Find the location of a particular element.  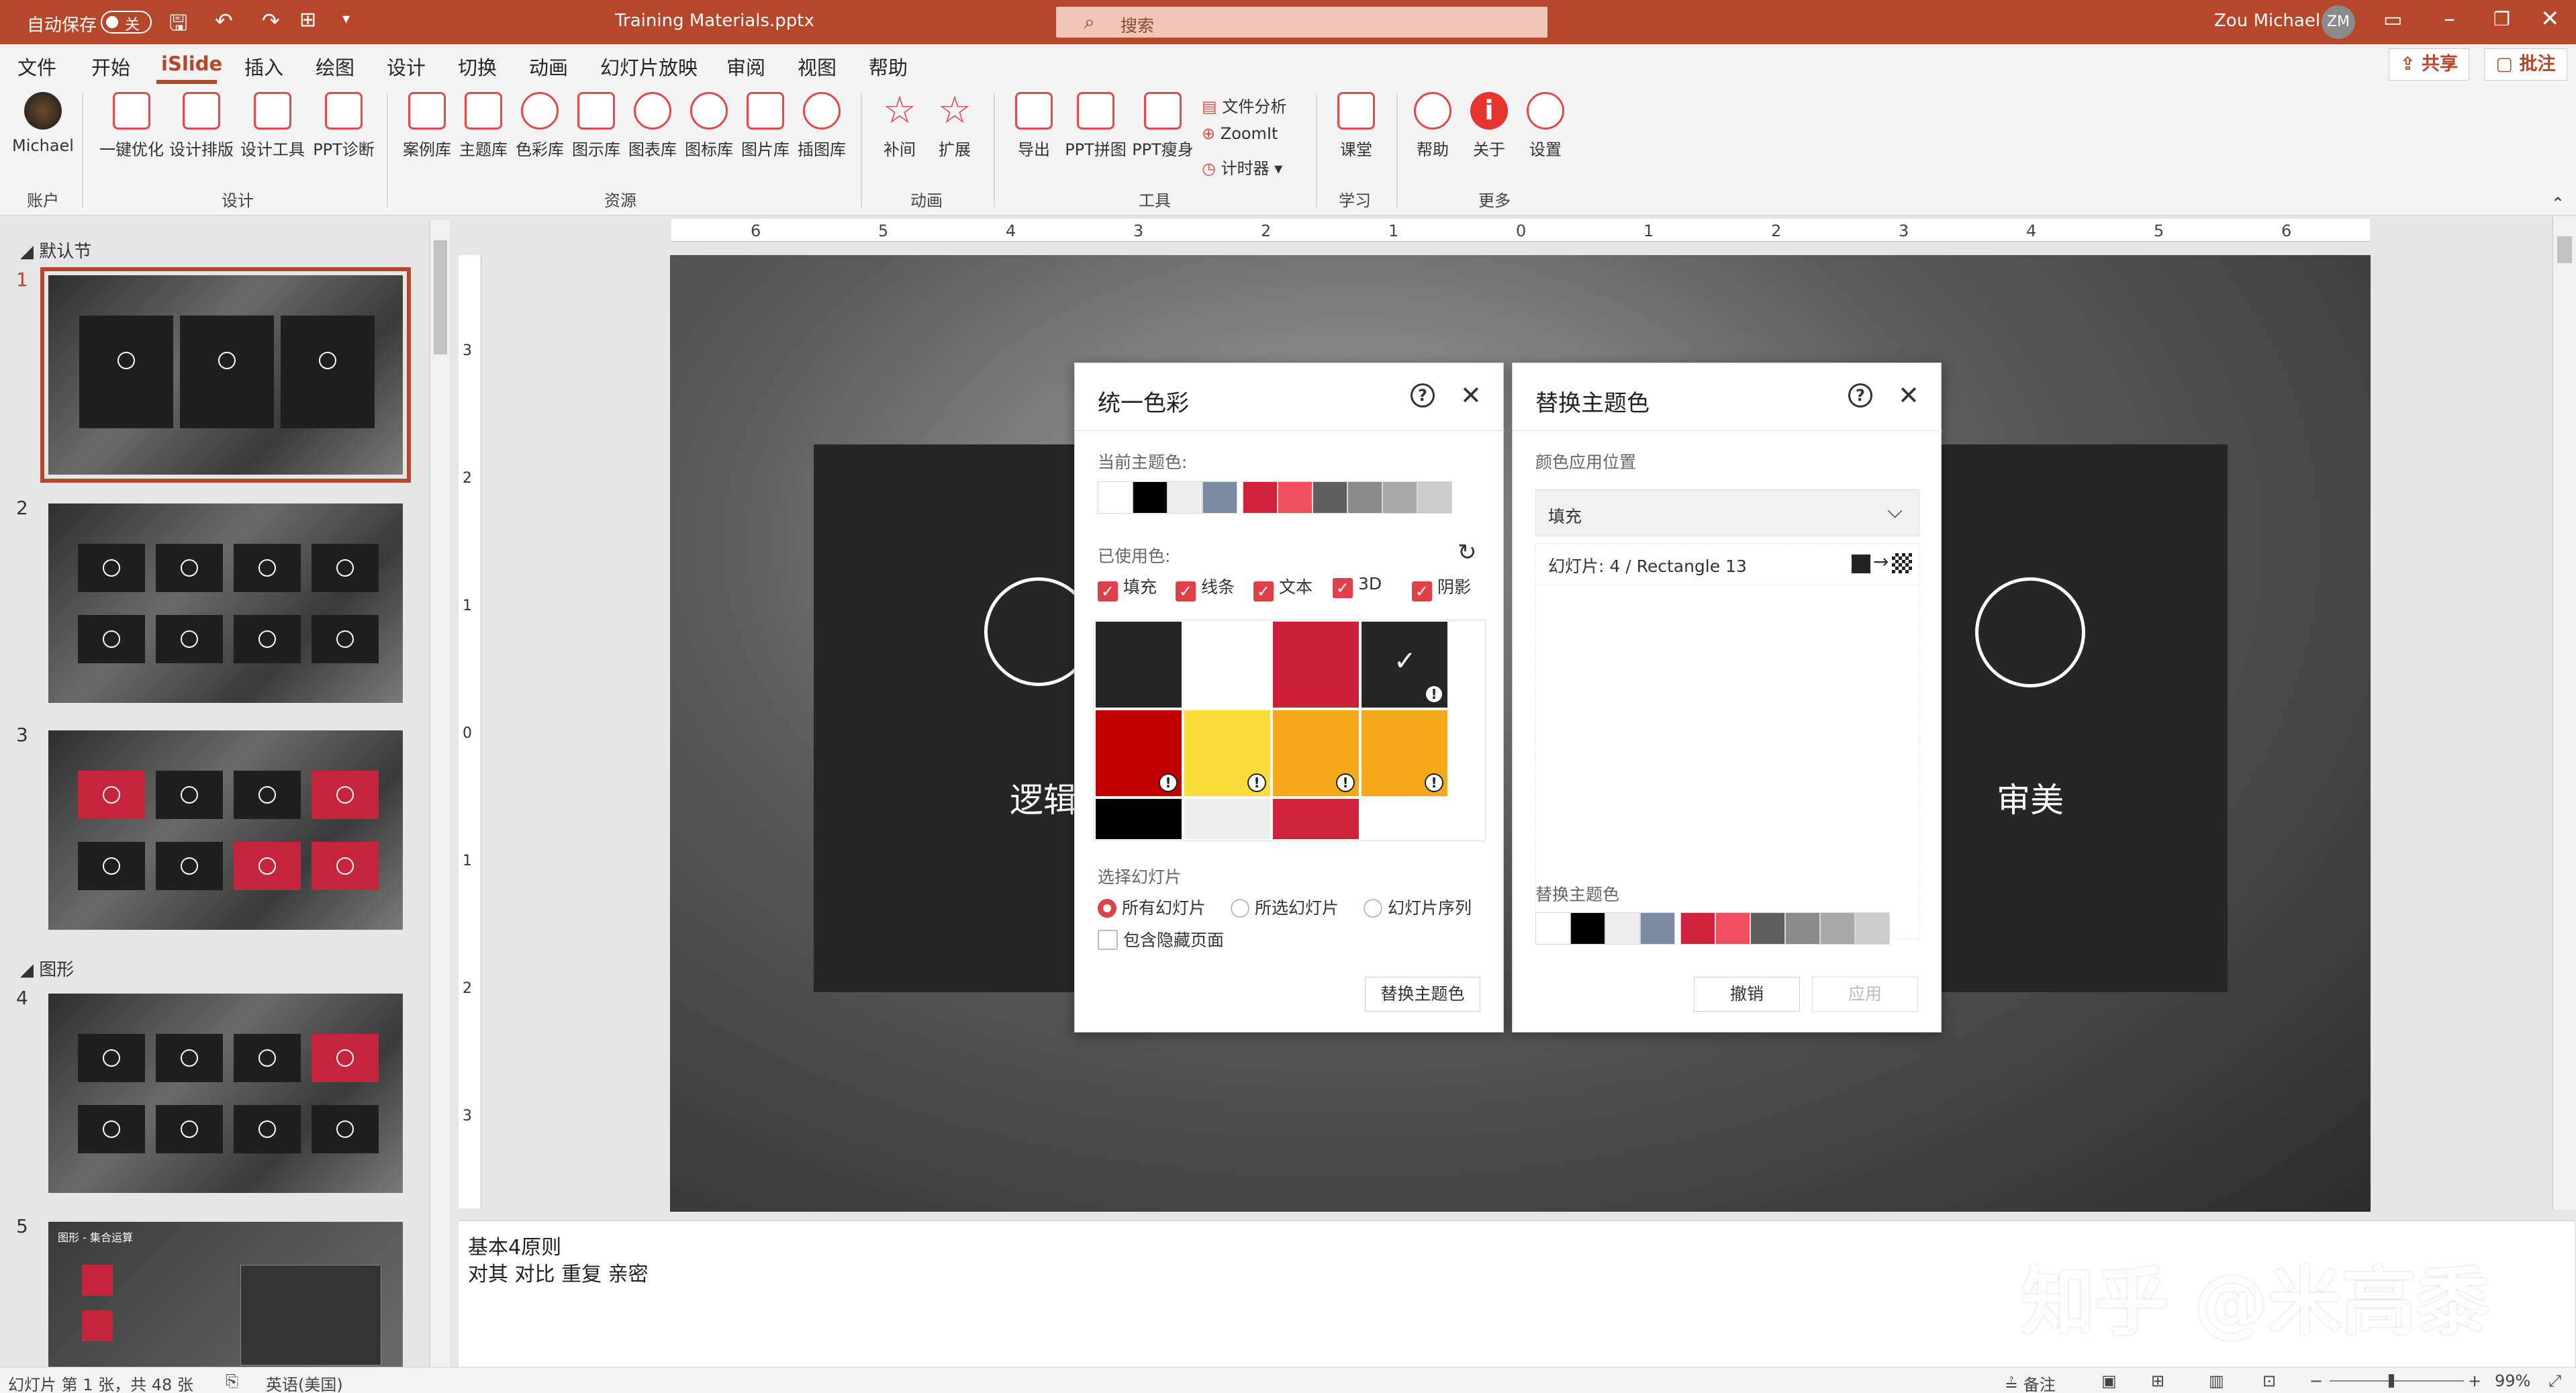

list-item: 幻灯片: 4 / Rectangle 13 → is located at coordinates (1727, 564).